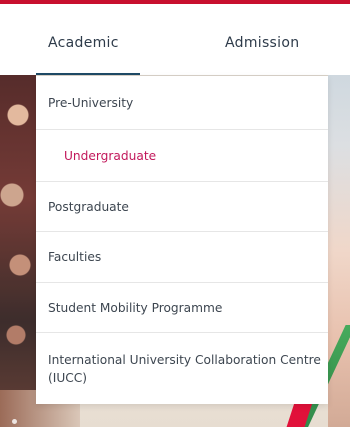  What do you see at coordinates (83, 43) in the screenshot?
I see `nav-item-academic: Academic` at bounding box center [83, 43].